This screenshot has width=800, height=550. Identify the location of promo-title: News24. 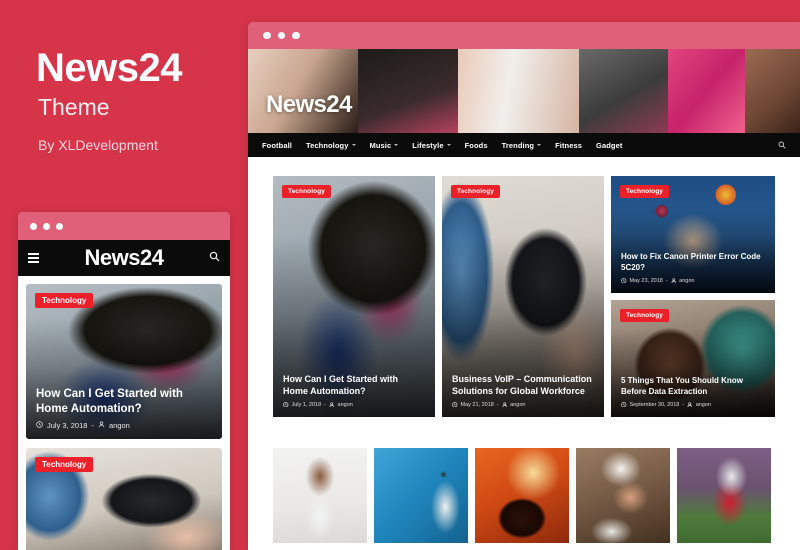
(109, 68).